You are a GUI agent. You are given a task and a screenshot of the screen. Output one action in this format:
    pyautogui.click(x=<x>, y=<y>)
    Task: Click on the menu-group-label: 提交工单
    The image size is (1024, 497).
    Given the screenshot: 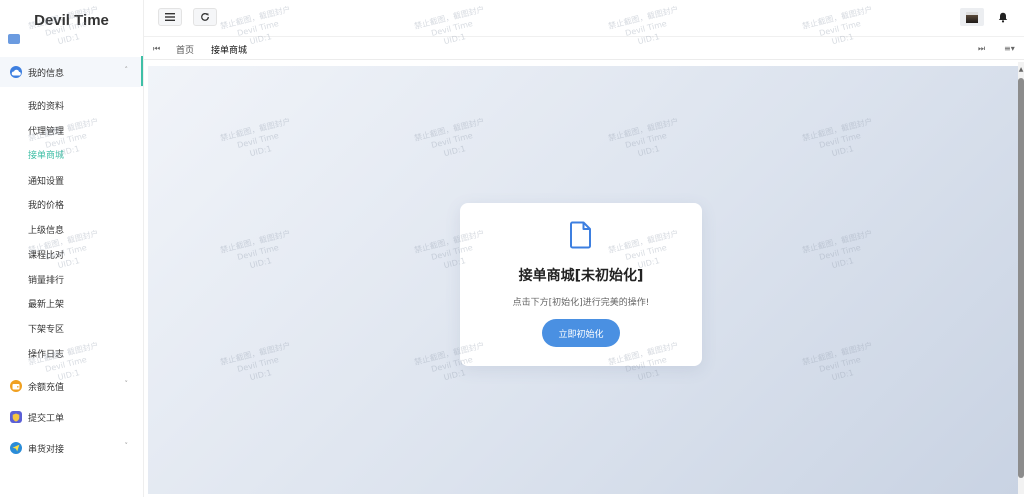 What is the action you would take?
    pyautogui.click(x=46, y=418)
    